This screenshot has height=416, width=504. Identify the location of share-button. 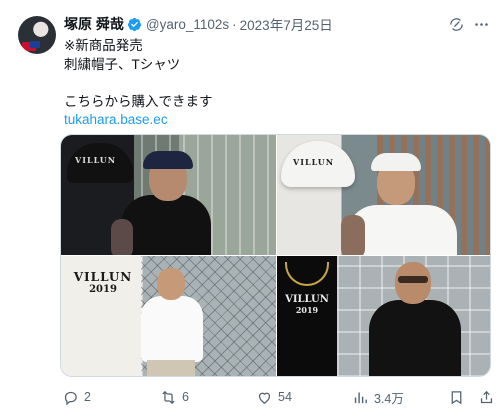
(486, 397).